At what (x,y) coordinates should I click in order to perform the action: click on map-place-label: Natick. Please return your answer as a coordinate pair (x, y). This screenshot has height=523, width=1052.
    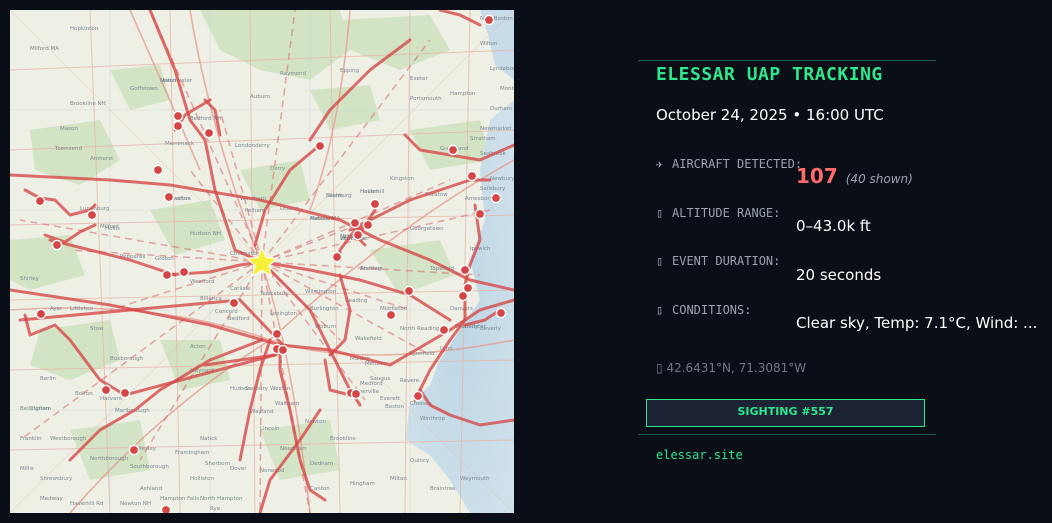
    Looking at the image, I should click on (209, 439).